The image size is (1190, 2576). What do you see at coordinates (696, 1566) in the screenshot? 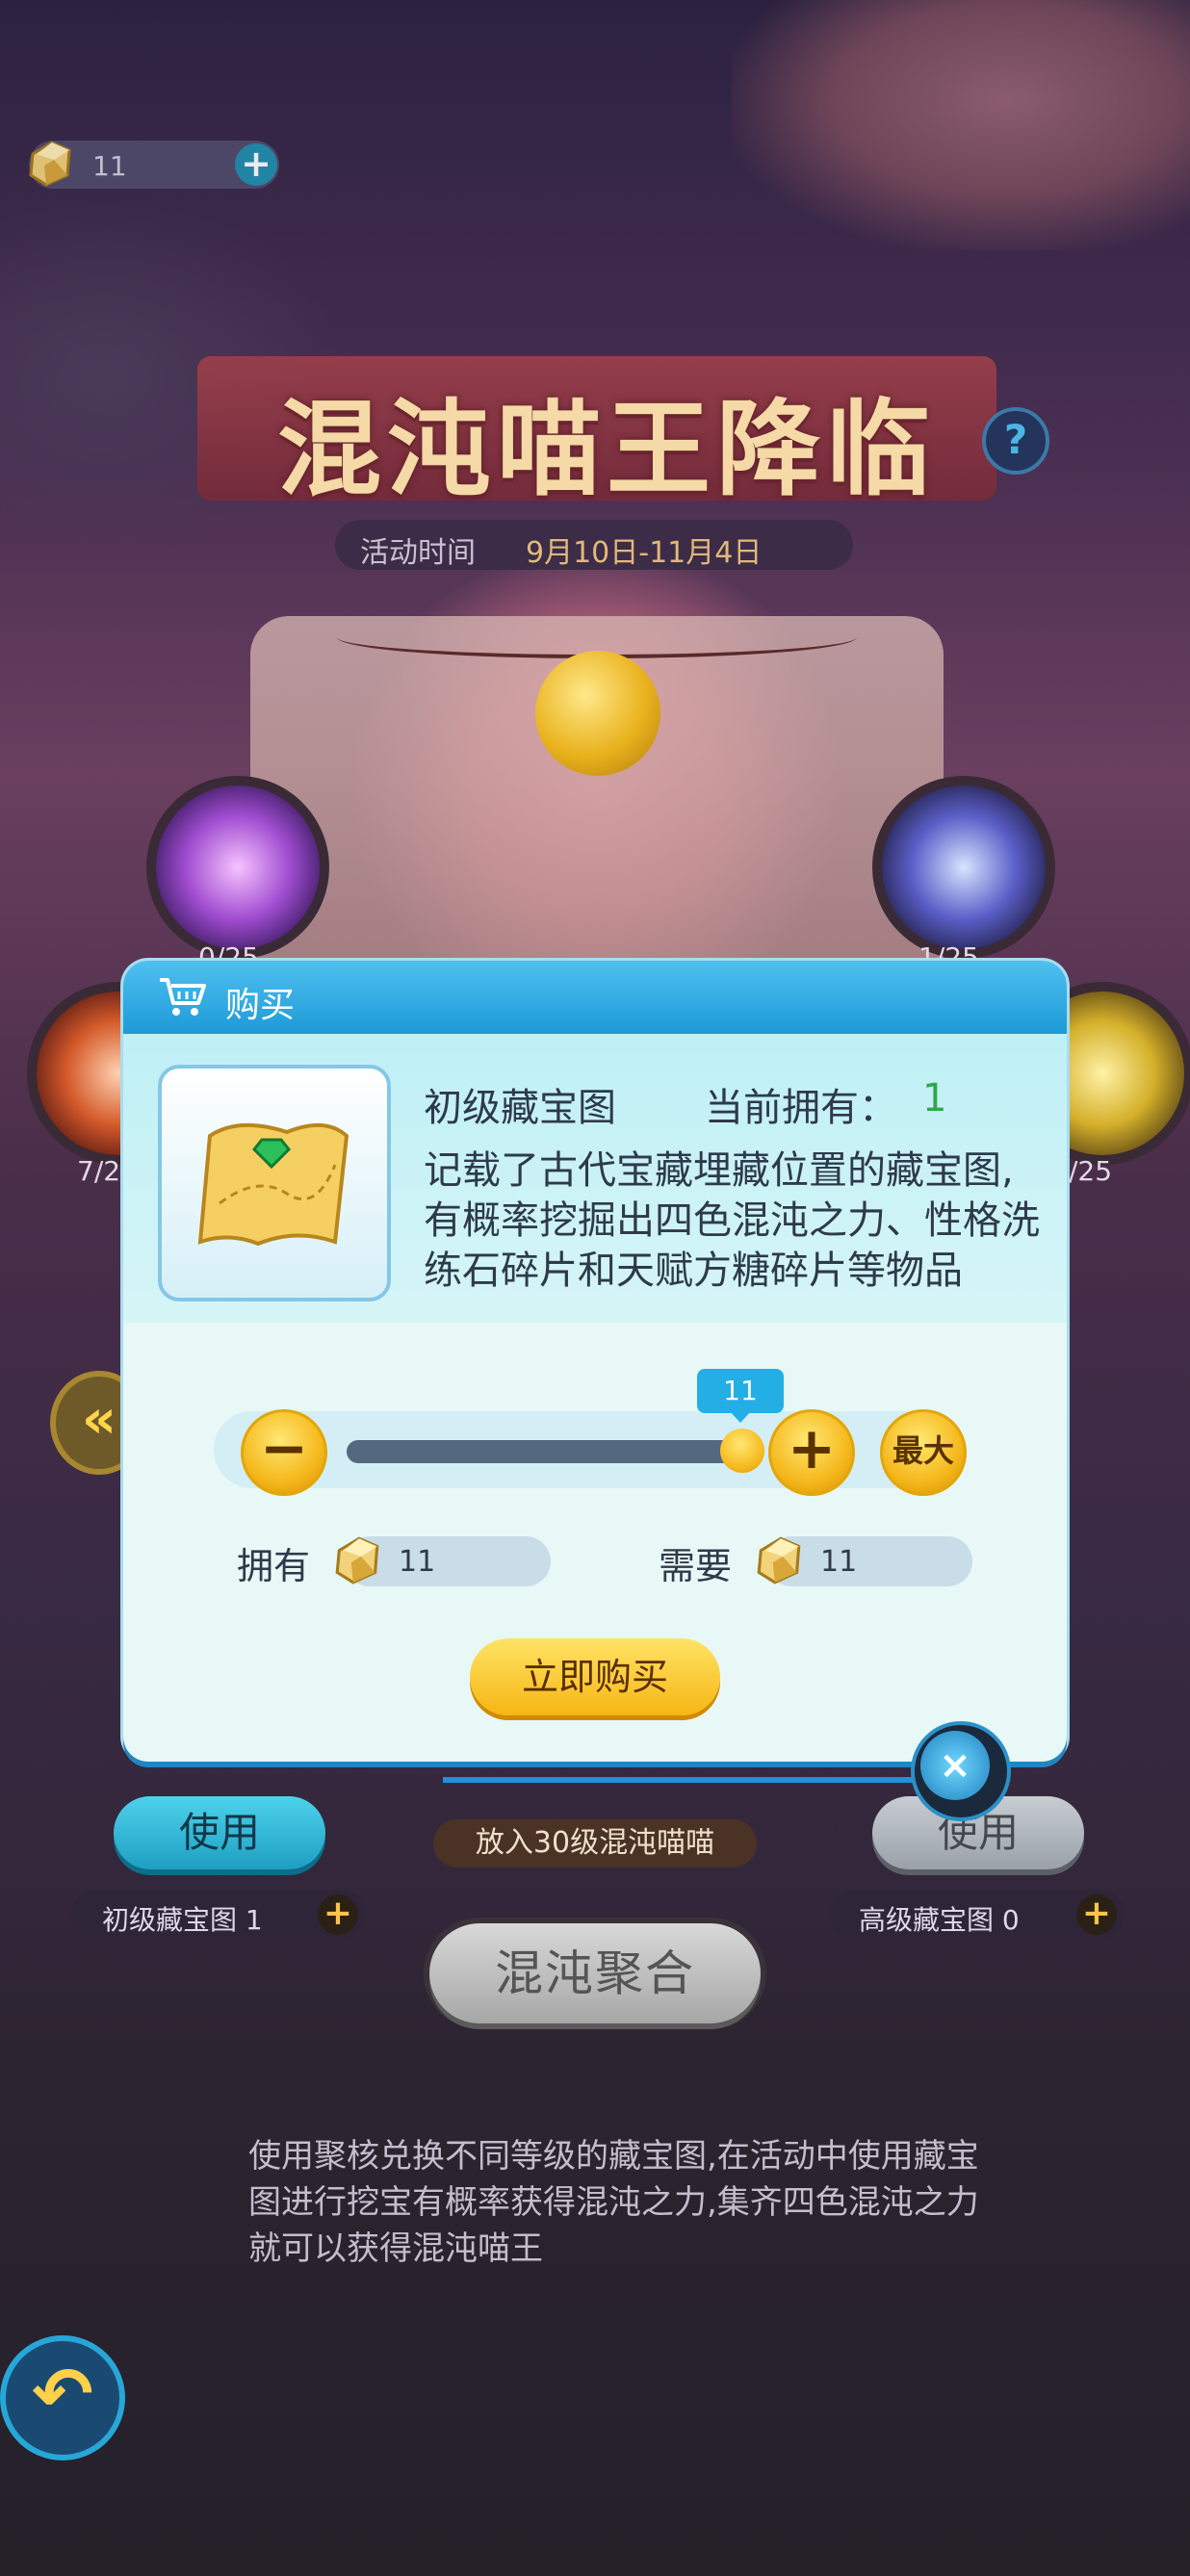
I see `need-label: 需要` at bounding box center [696, 1566].